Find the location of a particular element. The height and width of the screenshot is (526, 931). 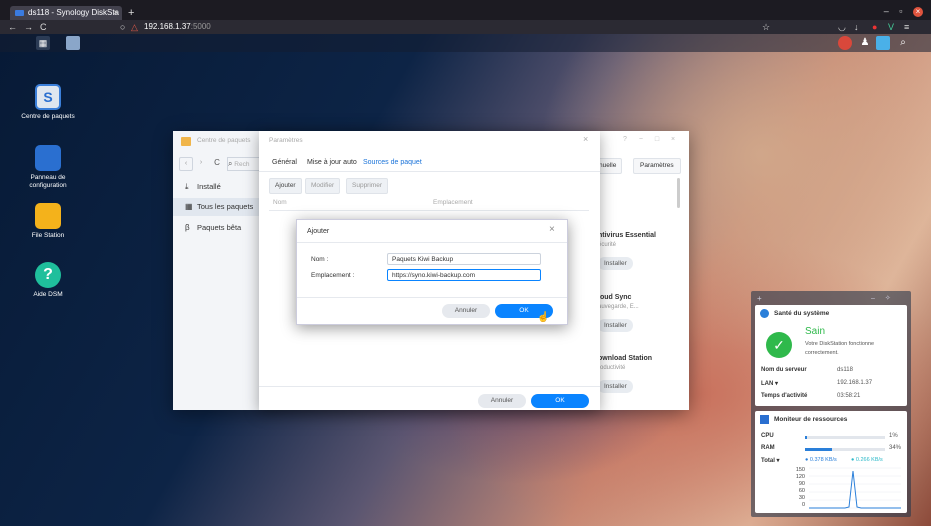

back-button: ‹ is located at coordinates (186, 164).